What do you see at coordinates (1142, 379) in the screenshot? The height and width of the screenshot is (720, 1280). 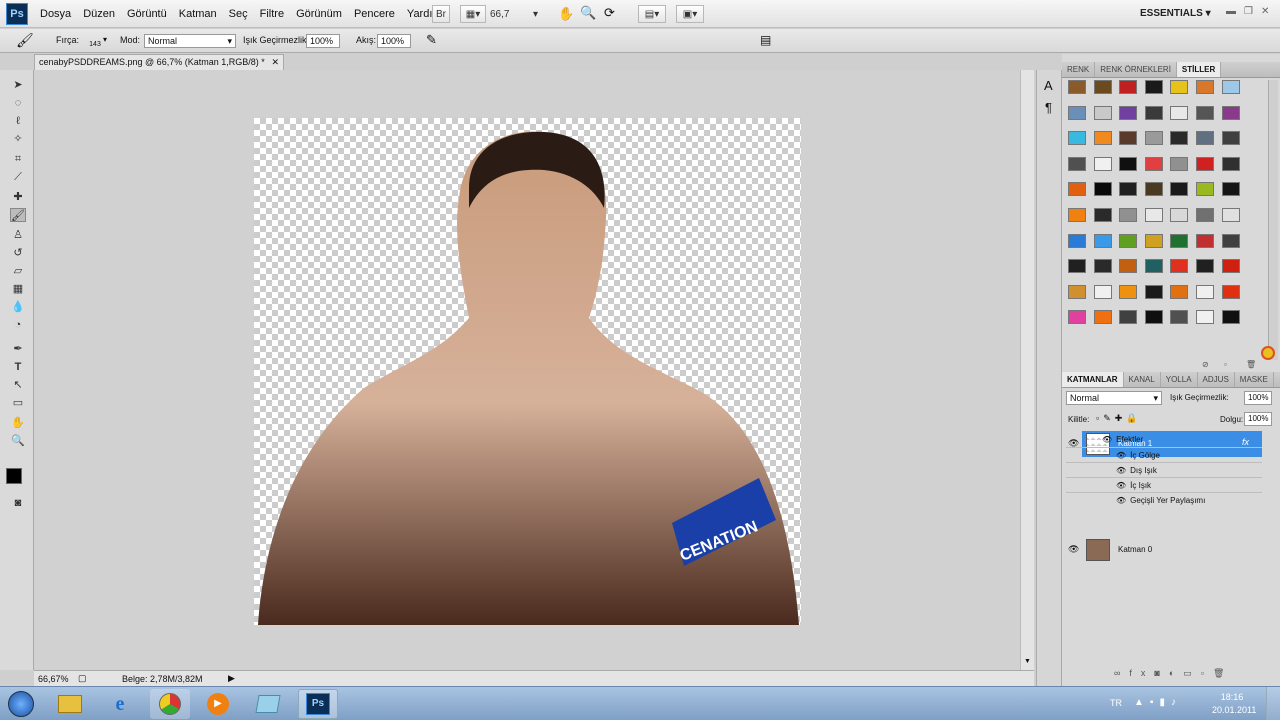 I see `layers-tab-1: KANAL` at bounding box center [1142, 379].